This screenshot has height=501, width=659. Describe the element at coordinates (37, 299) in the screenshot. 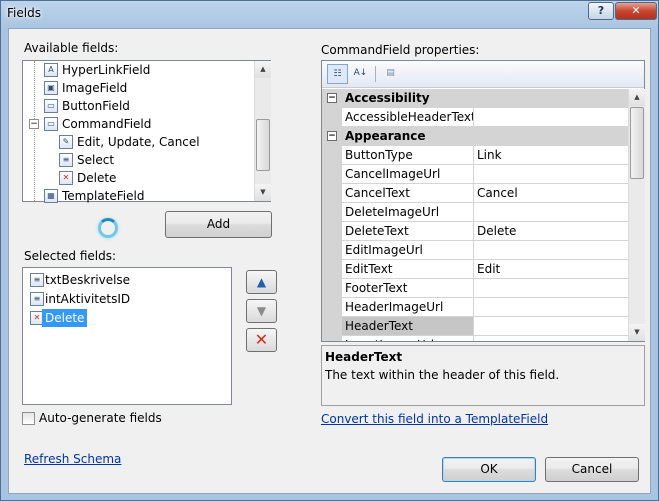

I see `bound-field-icon: ≡` at that location.